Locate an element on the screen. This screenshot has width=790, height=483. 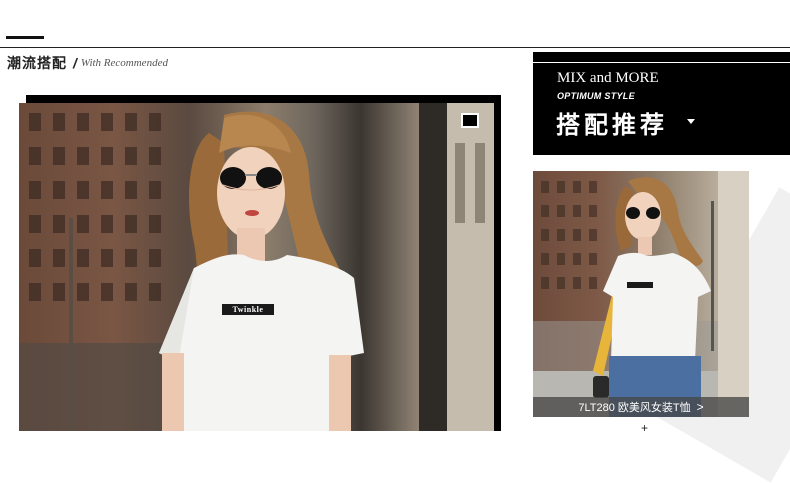
header-accent-bar is located at coordinates (25, 37).